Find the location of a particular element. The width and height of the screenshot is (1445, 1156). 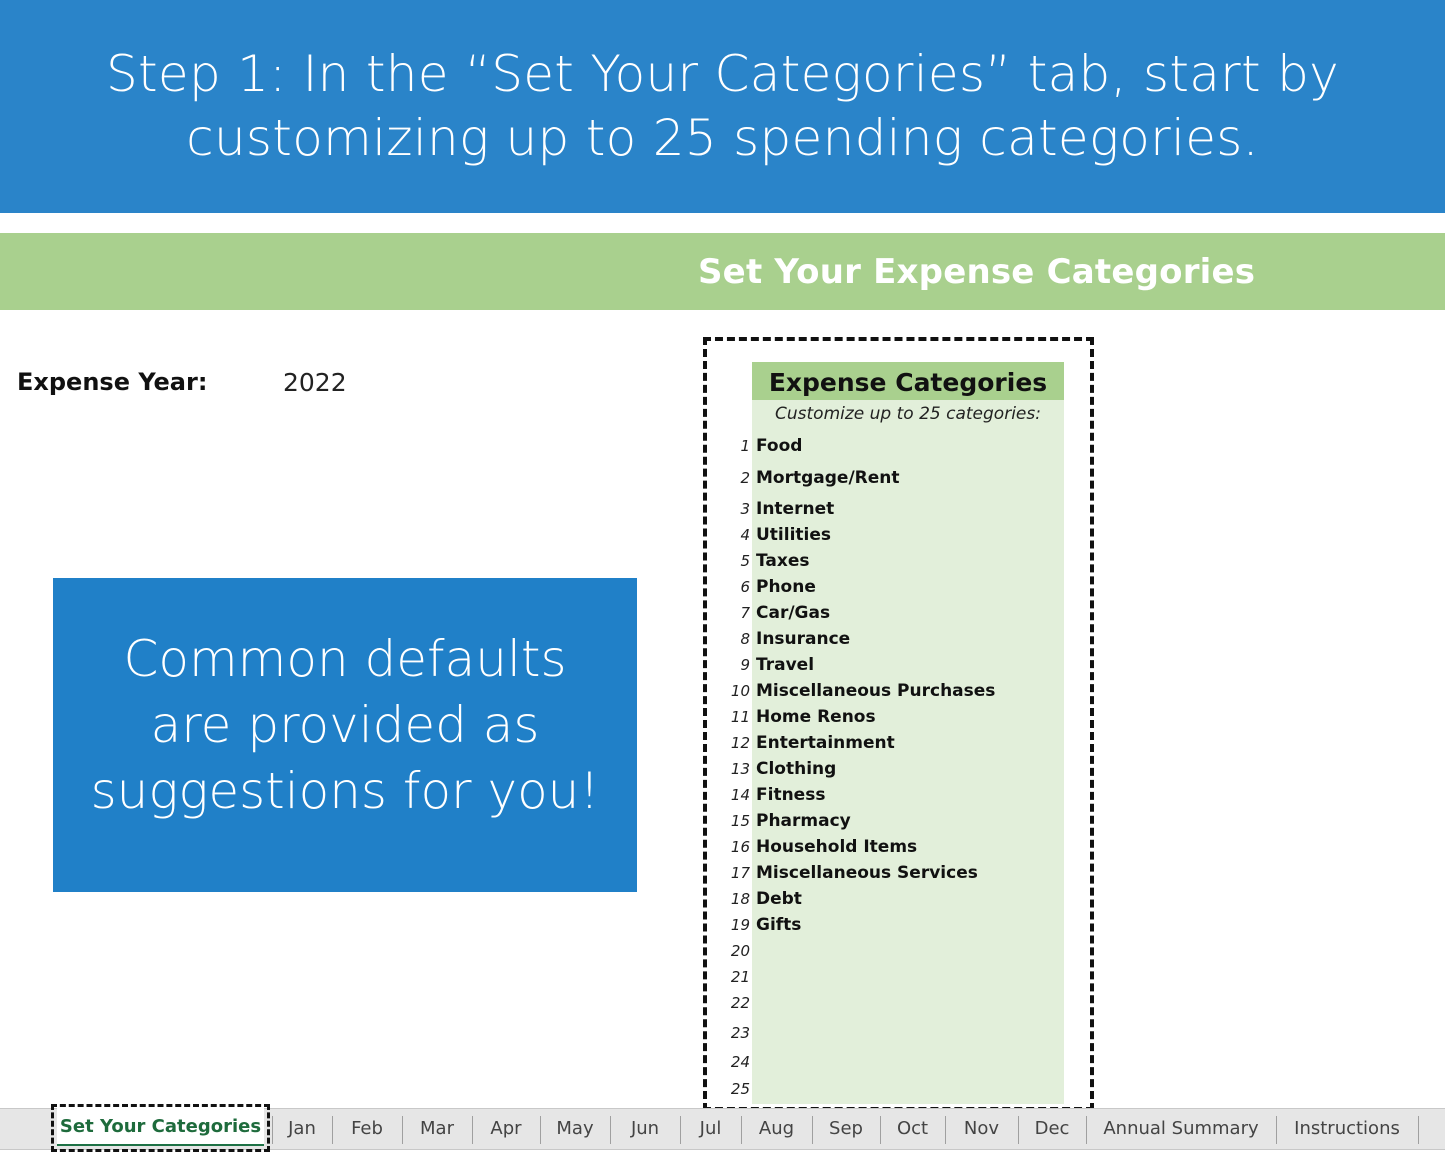

expense-year-label: Expense Year: is located at coordinates (112, 382).